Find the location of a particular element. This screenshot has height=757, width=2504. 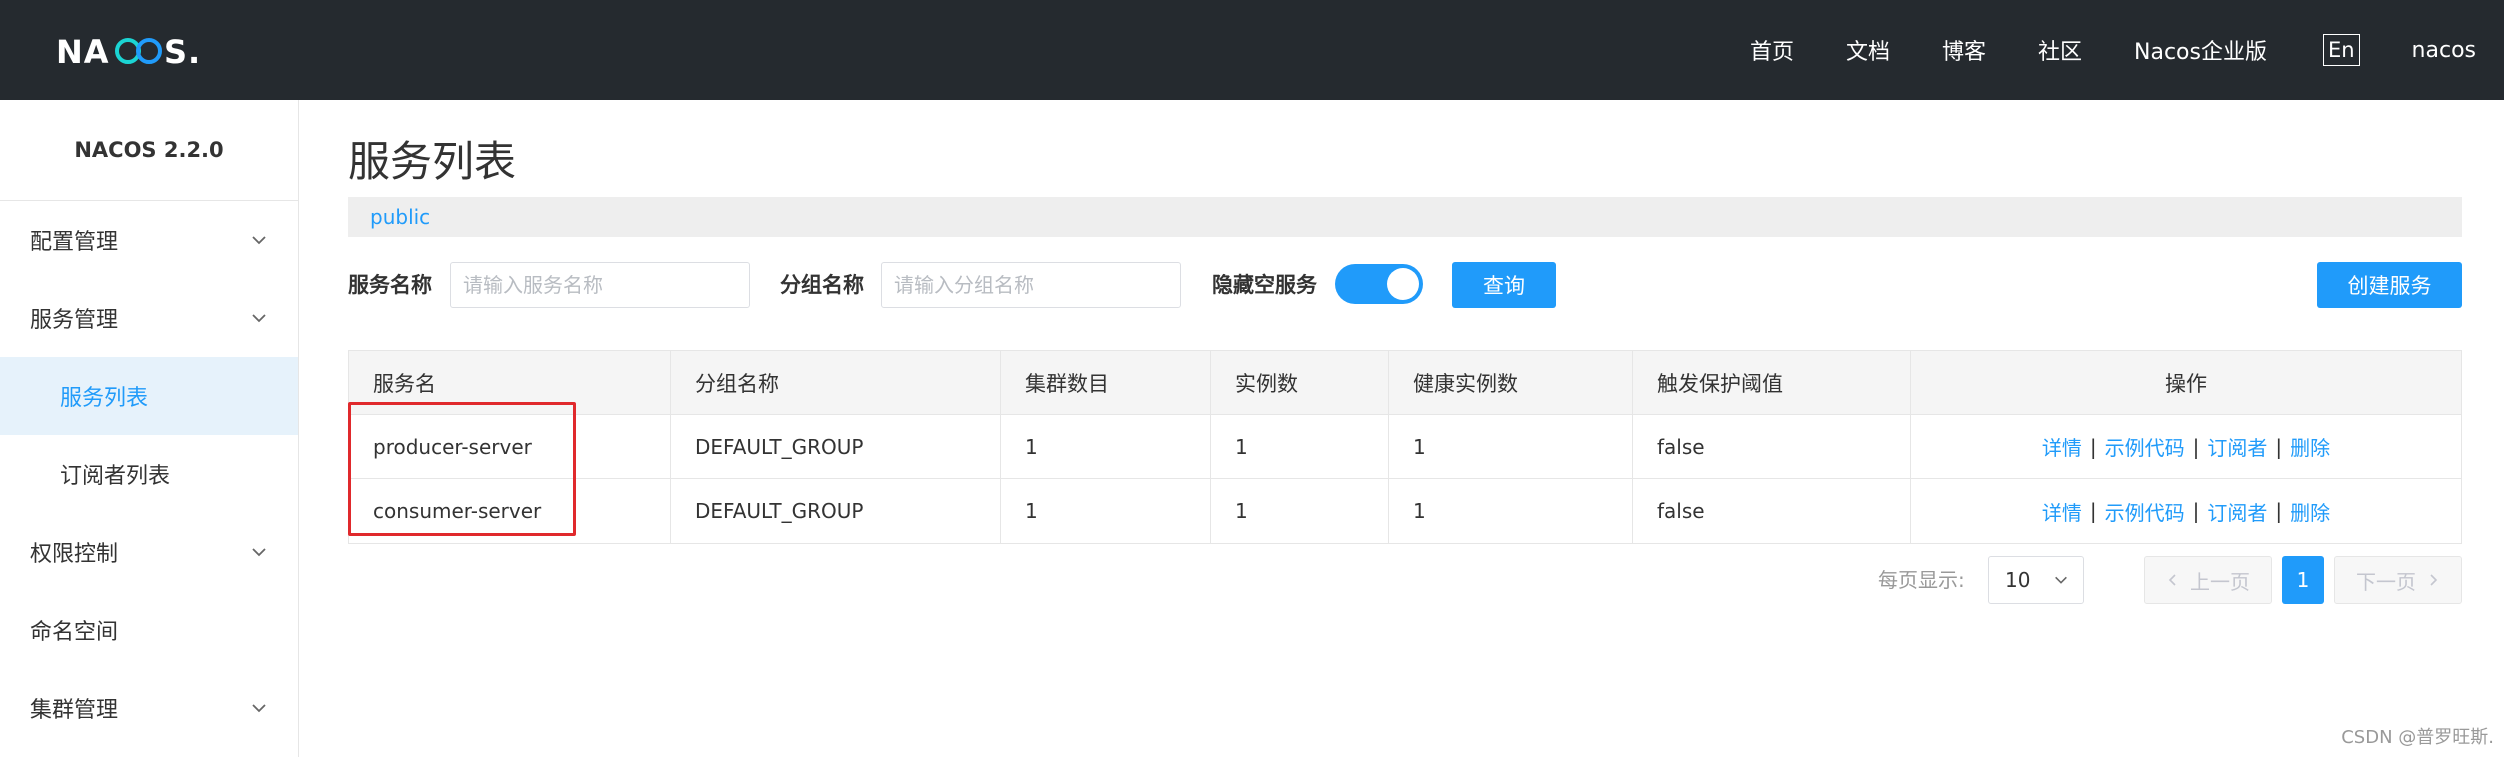

group-name-label: 分组名称 is located at coordinates (822, 285).